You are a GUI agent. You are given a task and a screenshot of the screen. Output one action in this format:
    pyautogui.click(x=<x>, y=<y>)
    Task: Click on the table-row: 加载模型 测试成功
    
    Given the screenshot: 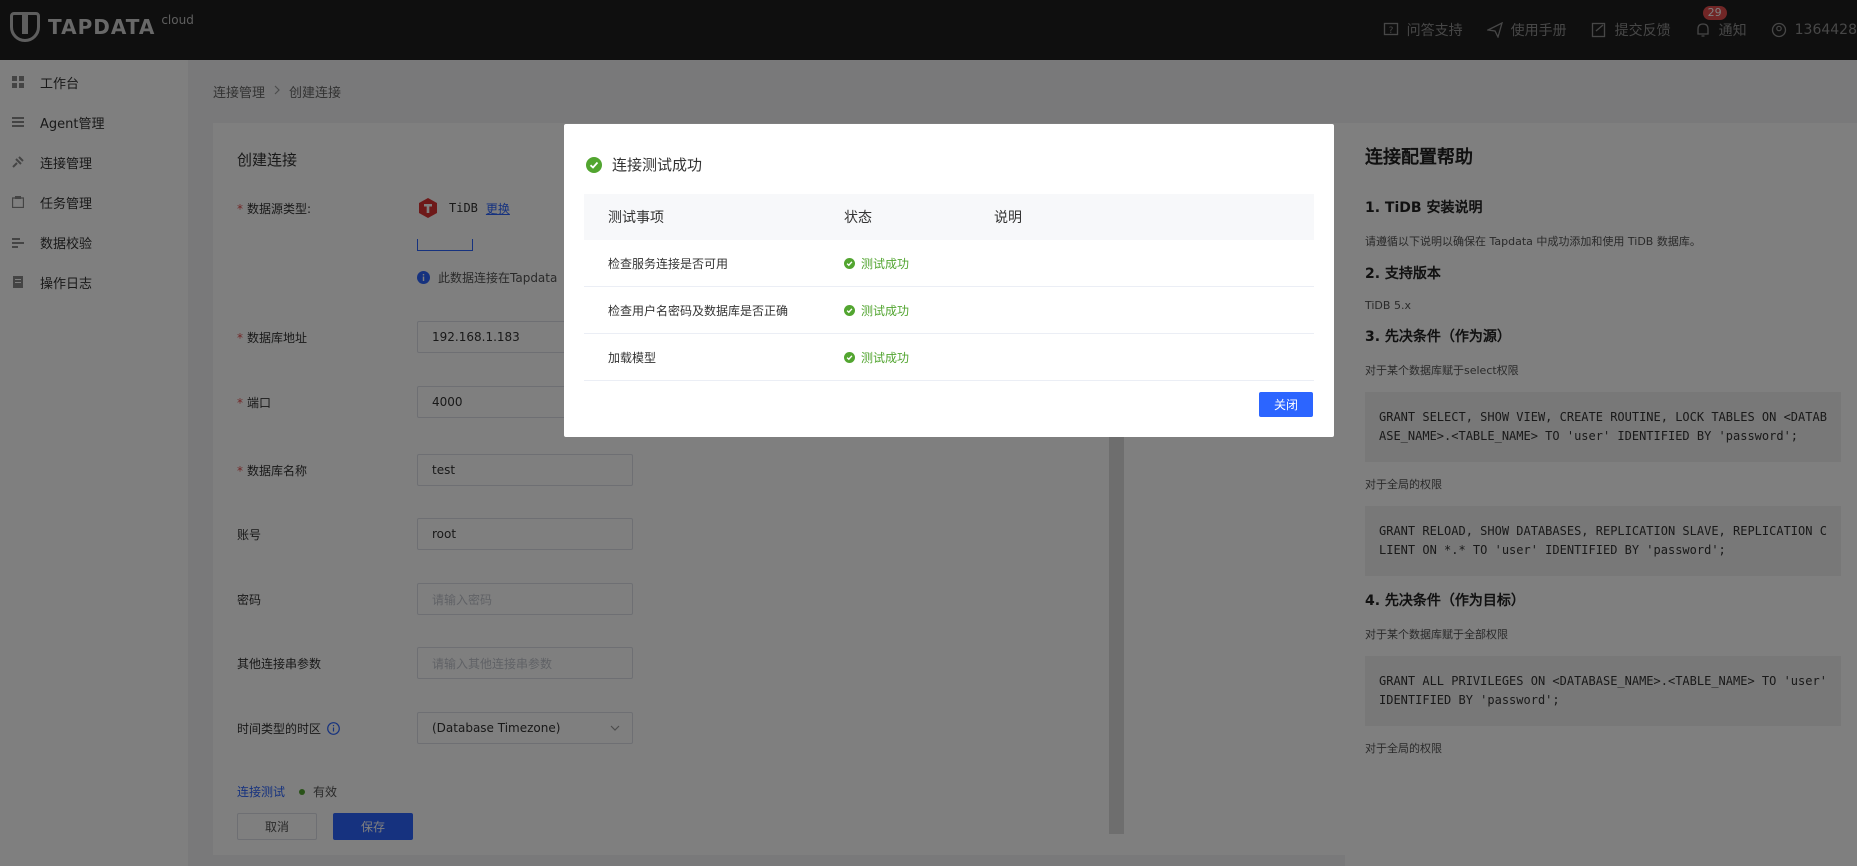 What is the action you would take?
    pyautogui.click(x=949, y=357)
    